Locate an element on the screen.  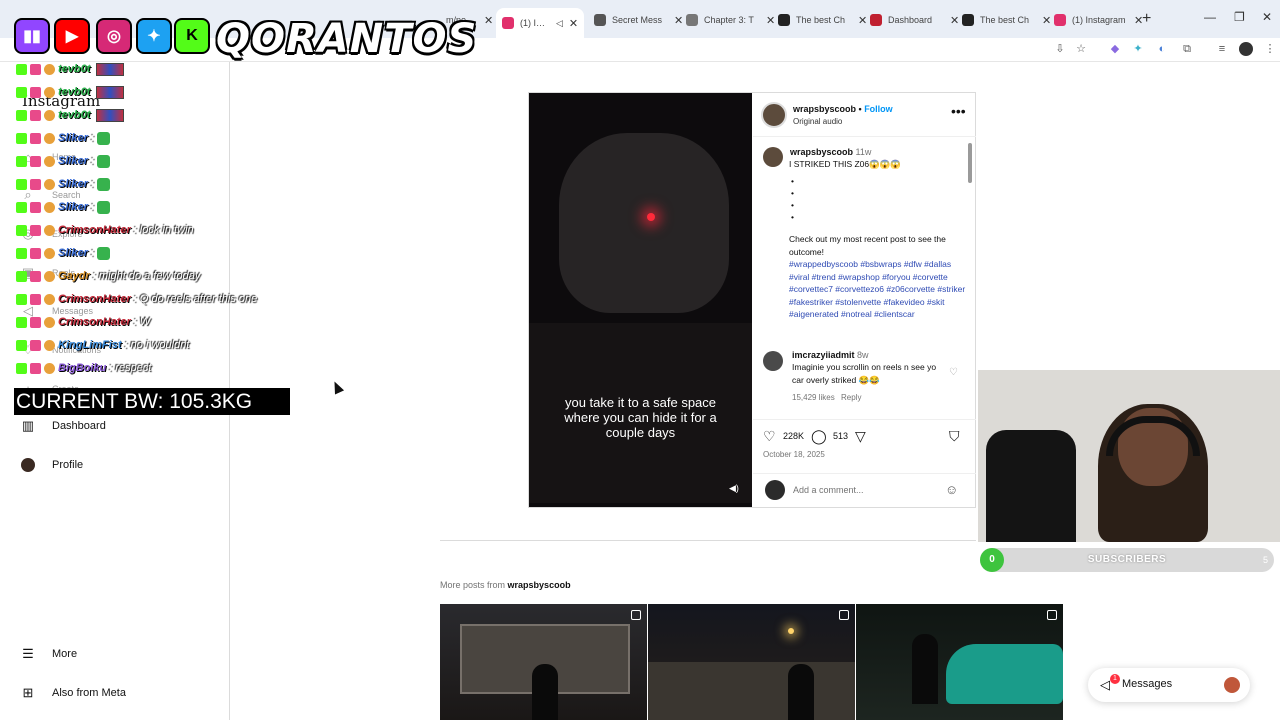
like-icon: ♡ is located at coordinates (769, 436).